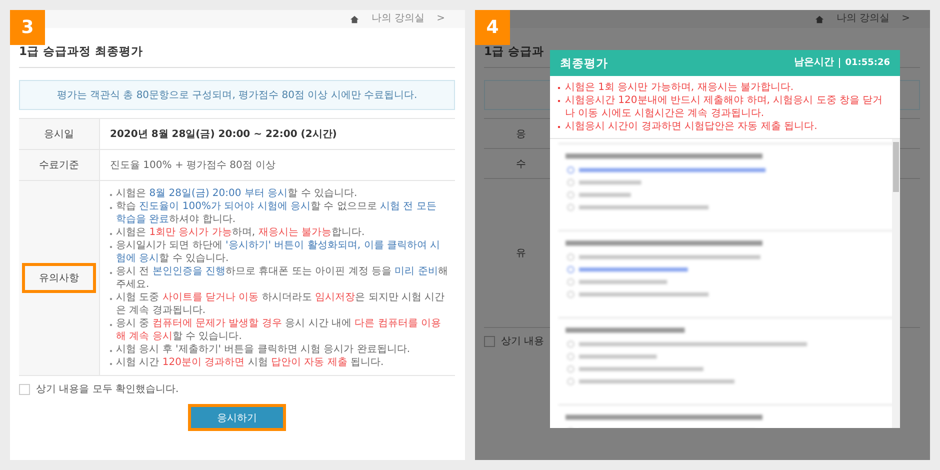 This screenshot has height=470, width=940. What do you see at coordinates (522, 341) in the screenshot?
I see `checkbox-label: 상기 내용` at bounding box center [522, 341].